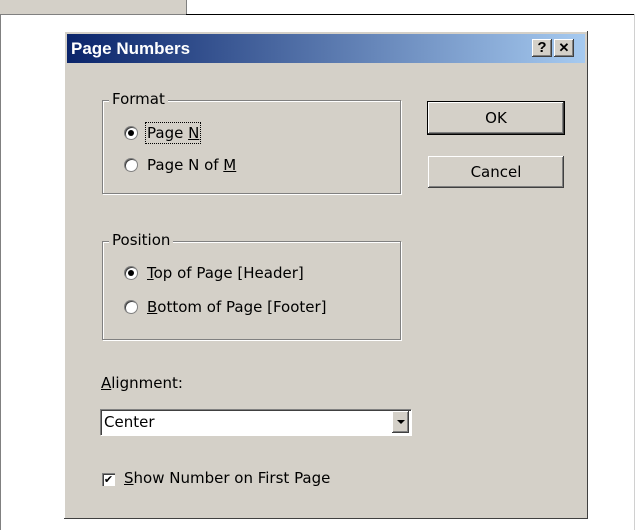  Describe the element at coordinates (93, 7) in the screenshot. I see `background-tab` at that location.